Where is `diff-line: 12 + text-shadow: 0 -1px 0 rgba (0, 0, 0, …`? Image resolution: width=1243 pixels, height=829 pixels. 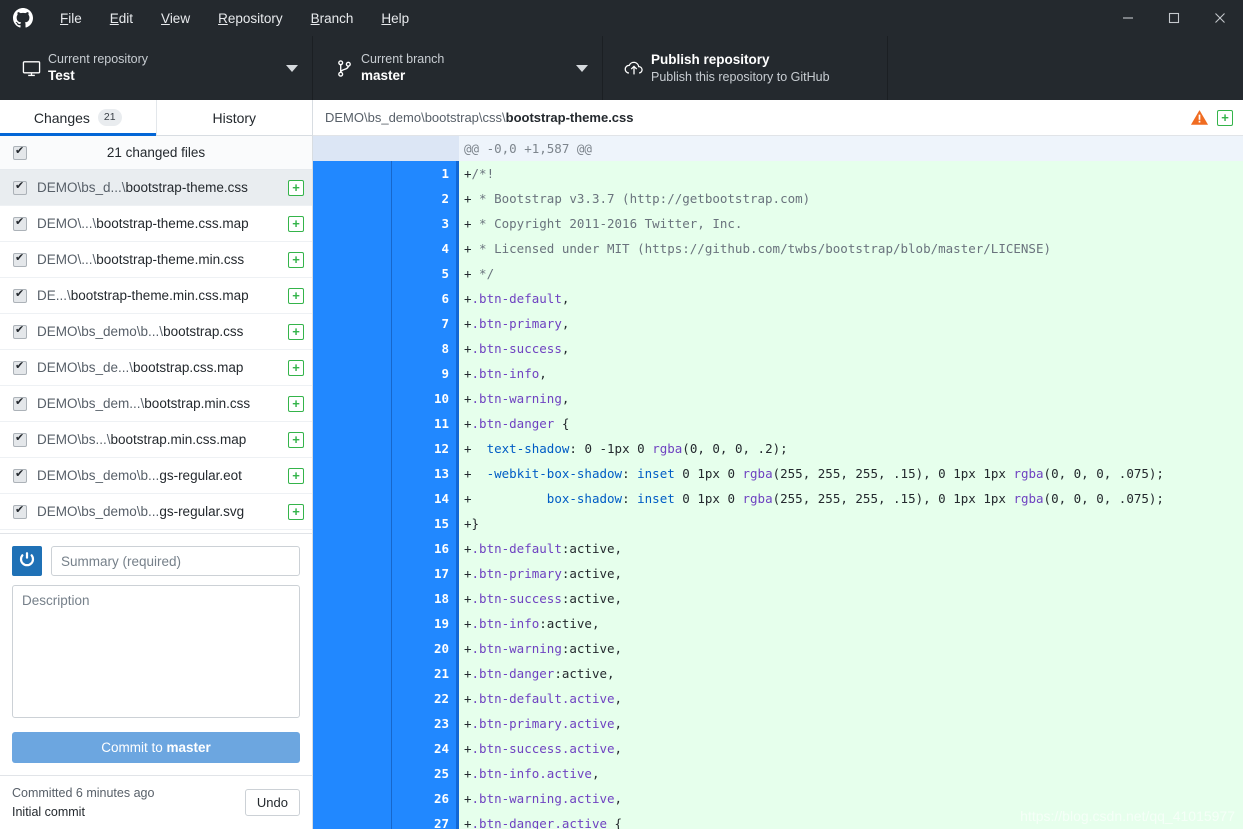 diff-line: 12 + text-shadow: 0 -1px 0 rgba (0, 0, 0, … is located at coordinates (778, 448).